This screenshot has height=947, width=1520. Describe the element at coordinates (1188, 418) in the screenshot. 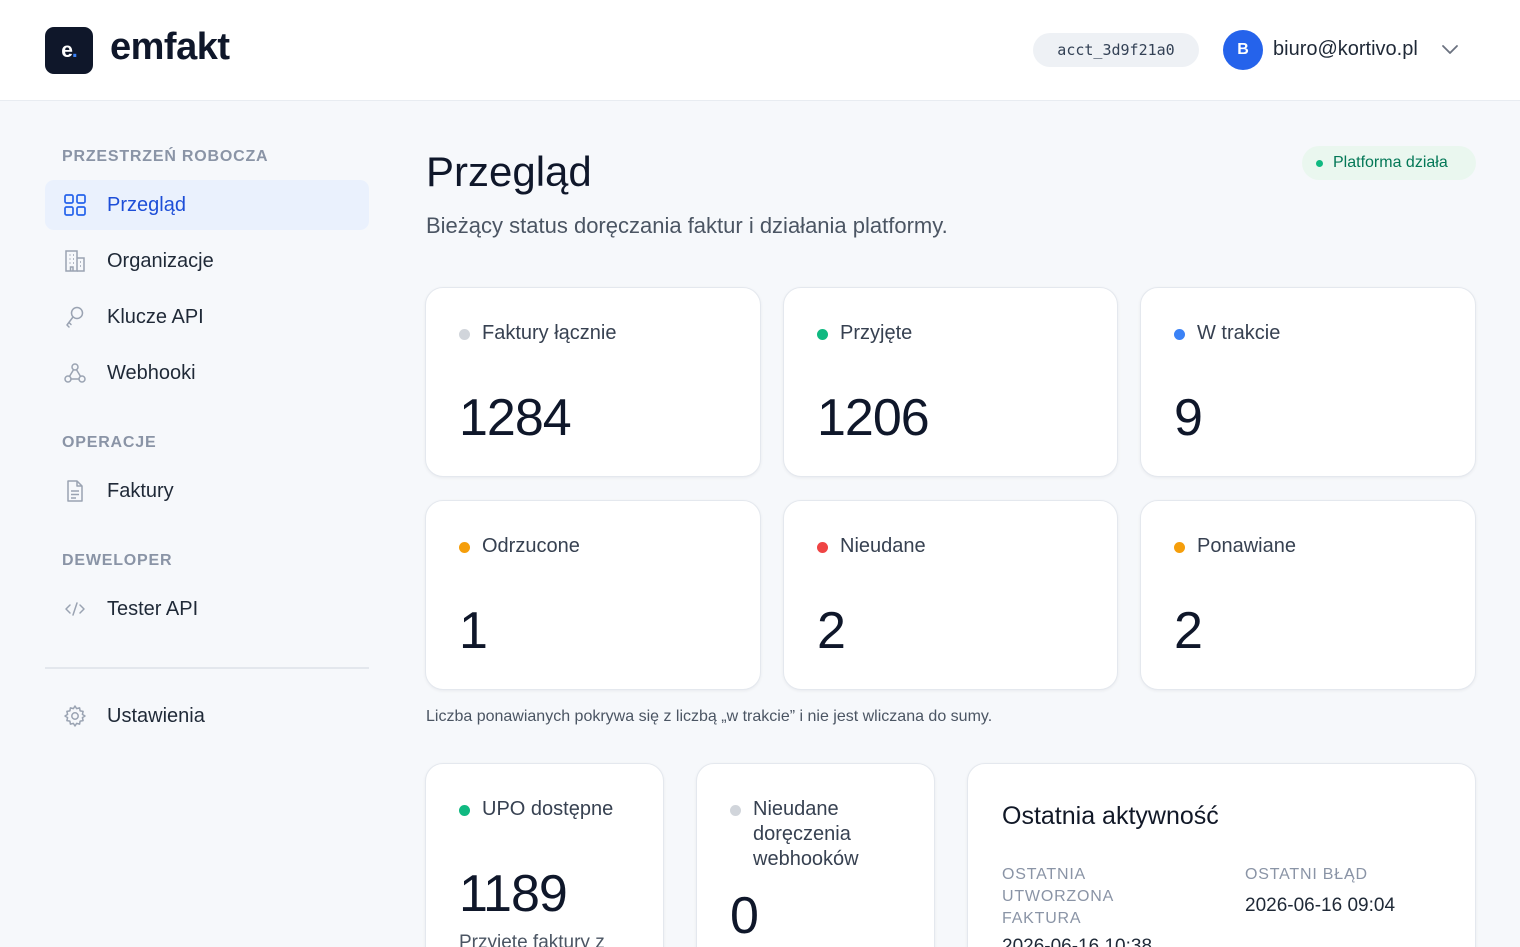

I see `stat-value: 9` at that location.